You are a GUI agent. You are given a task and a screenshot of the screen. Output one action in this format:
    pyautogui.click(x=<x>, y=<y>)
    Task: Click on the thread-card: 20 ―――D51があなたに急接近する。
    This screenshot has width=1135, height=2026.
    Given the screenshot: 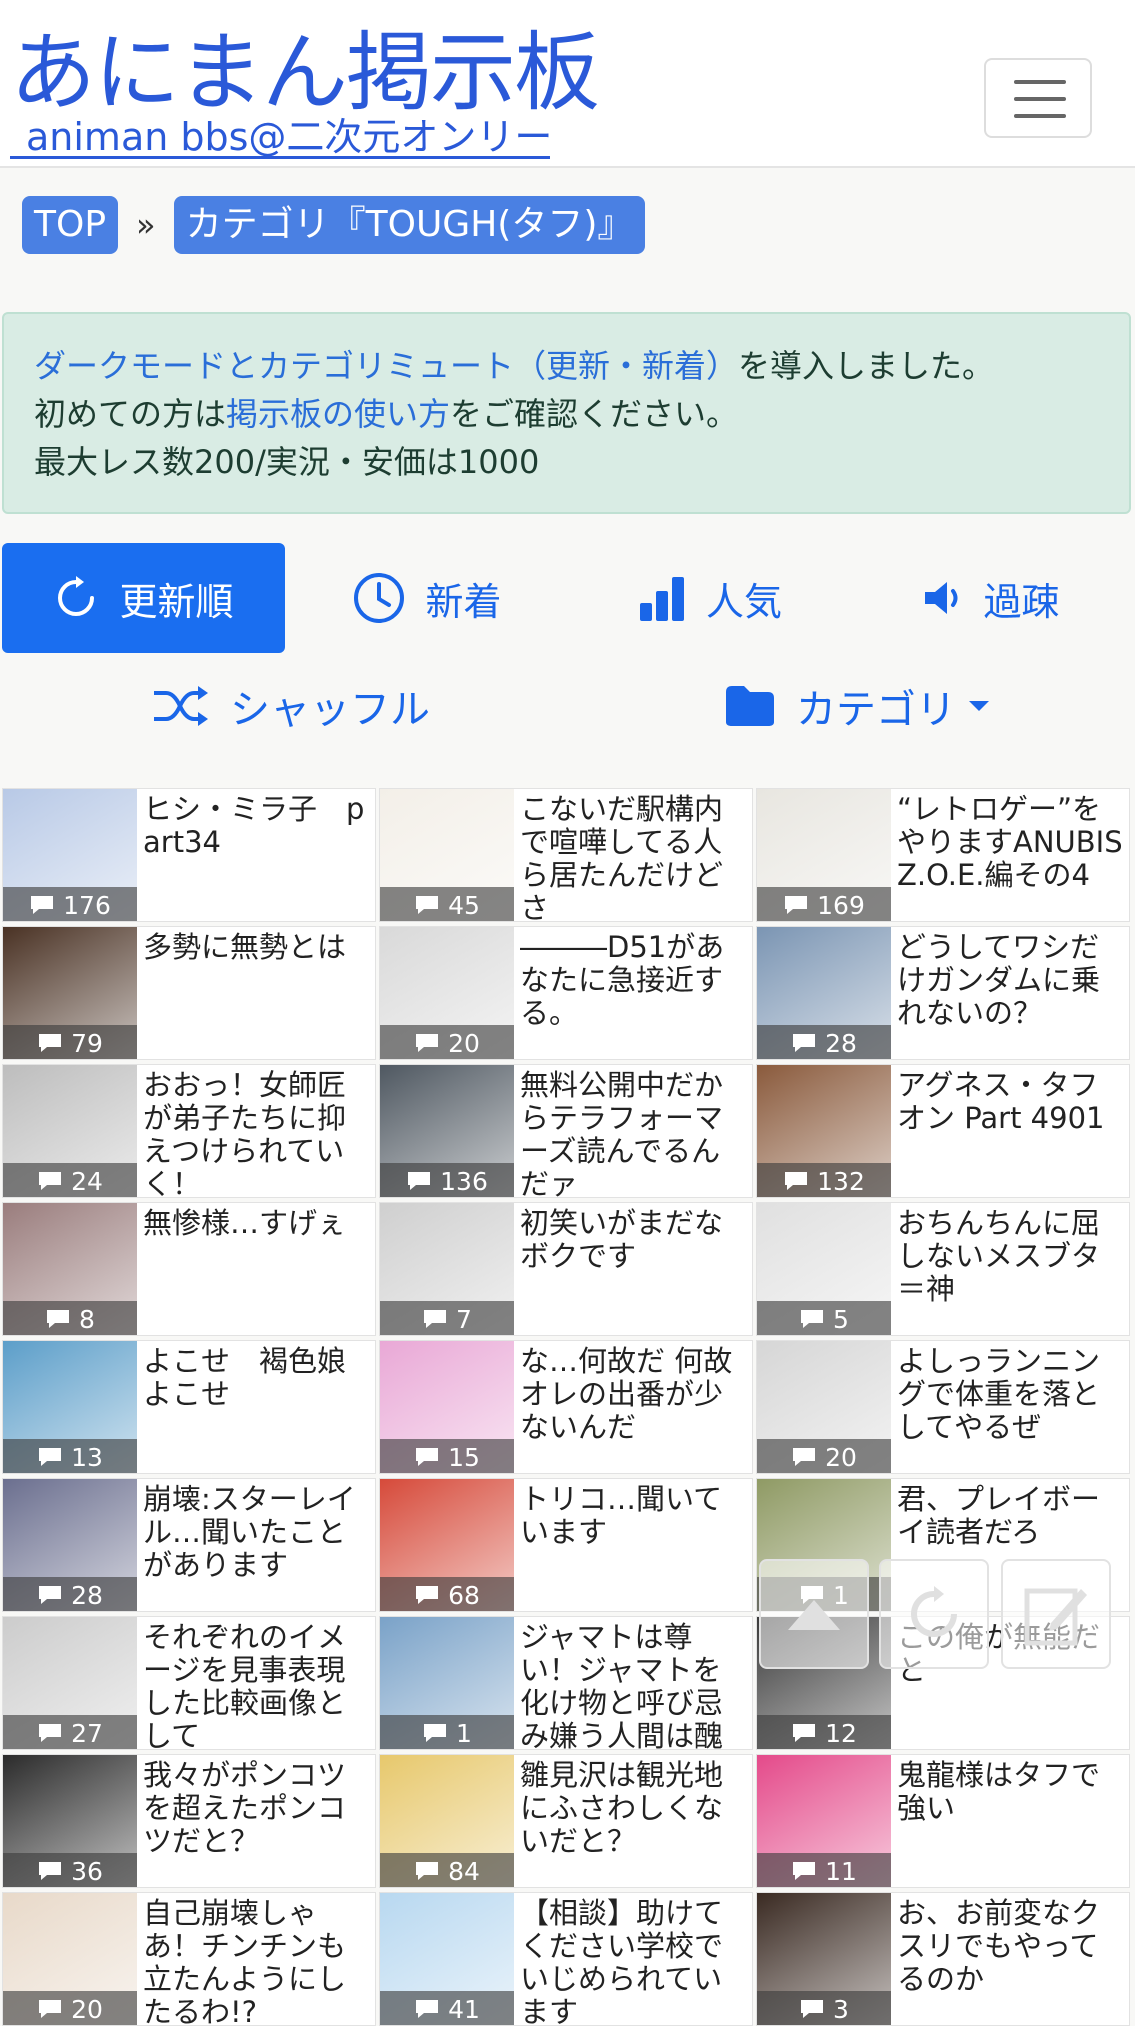 What is the action you would take?
    pyautogui.click(x=566, y=993)
    